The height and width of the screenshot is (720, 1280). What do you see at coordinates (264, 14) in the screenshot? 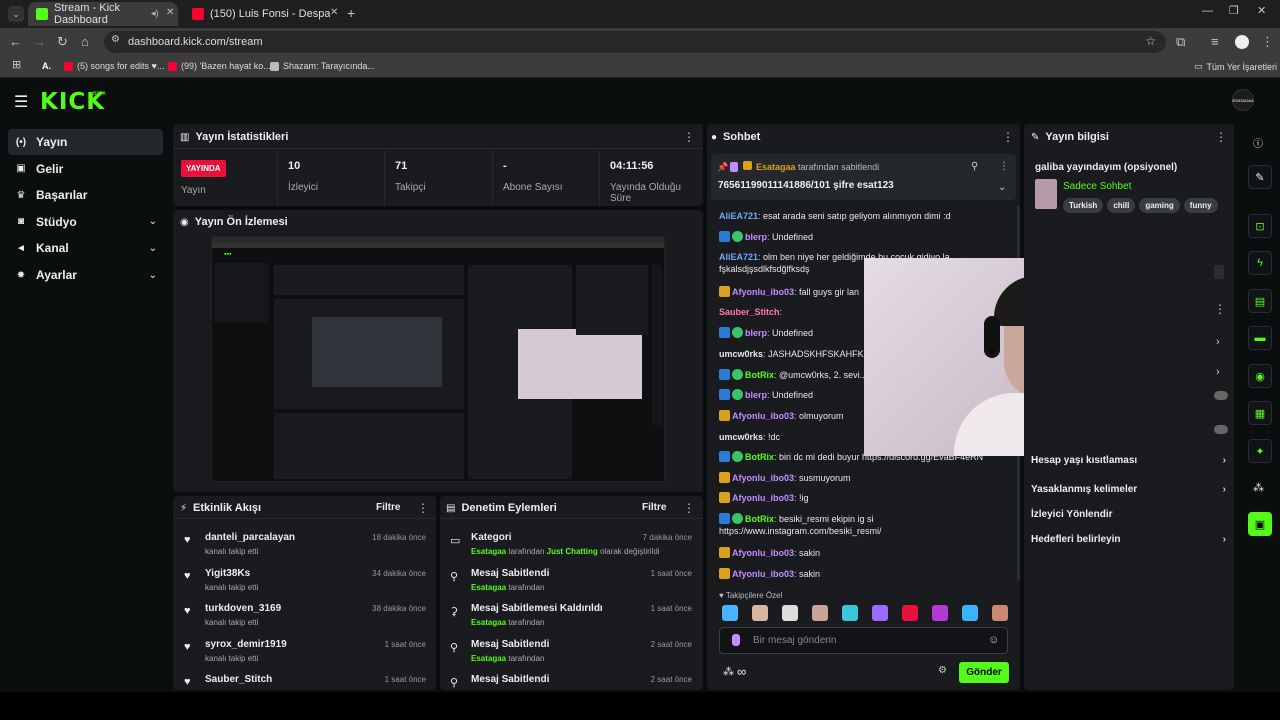
I see `tab-youtube: (150) Luis Fonsi - Despacito ft. ✕` at bounding box center [264, 14].